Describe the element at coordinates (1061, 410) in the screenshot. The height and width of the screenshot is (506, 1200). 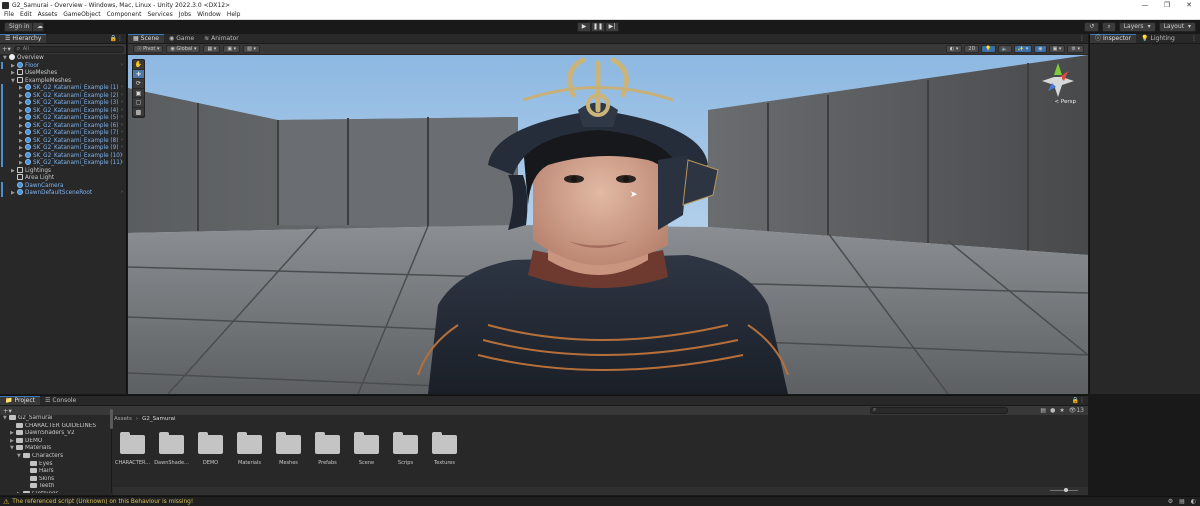
I see `favorite-icon: ★` at that location.